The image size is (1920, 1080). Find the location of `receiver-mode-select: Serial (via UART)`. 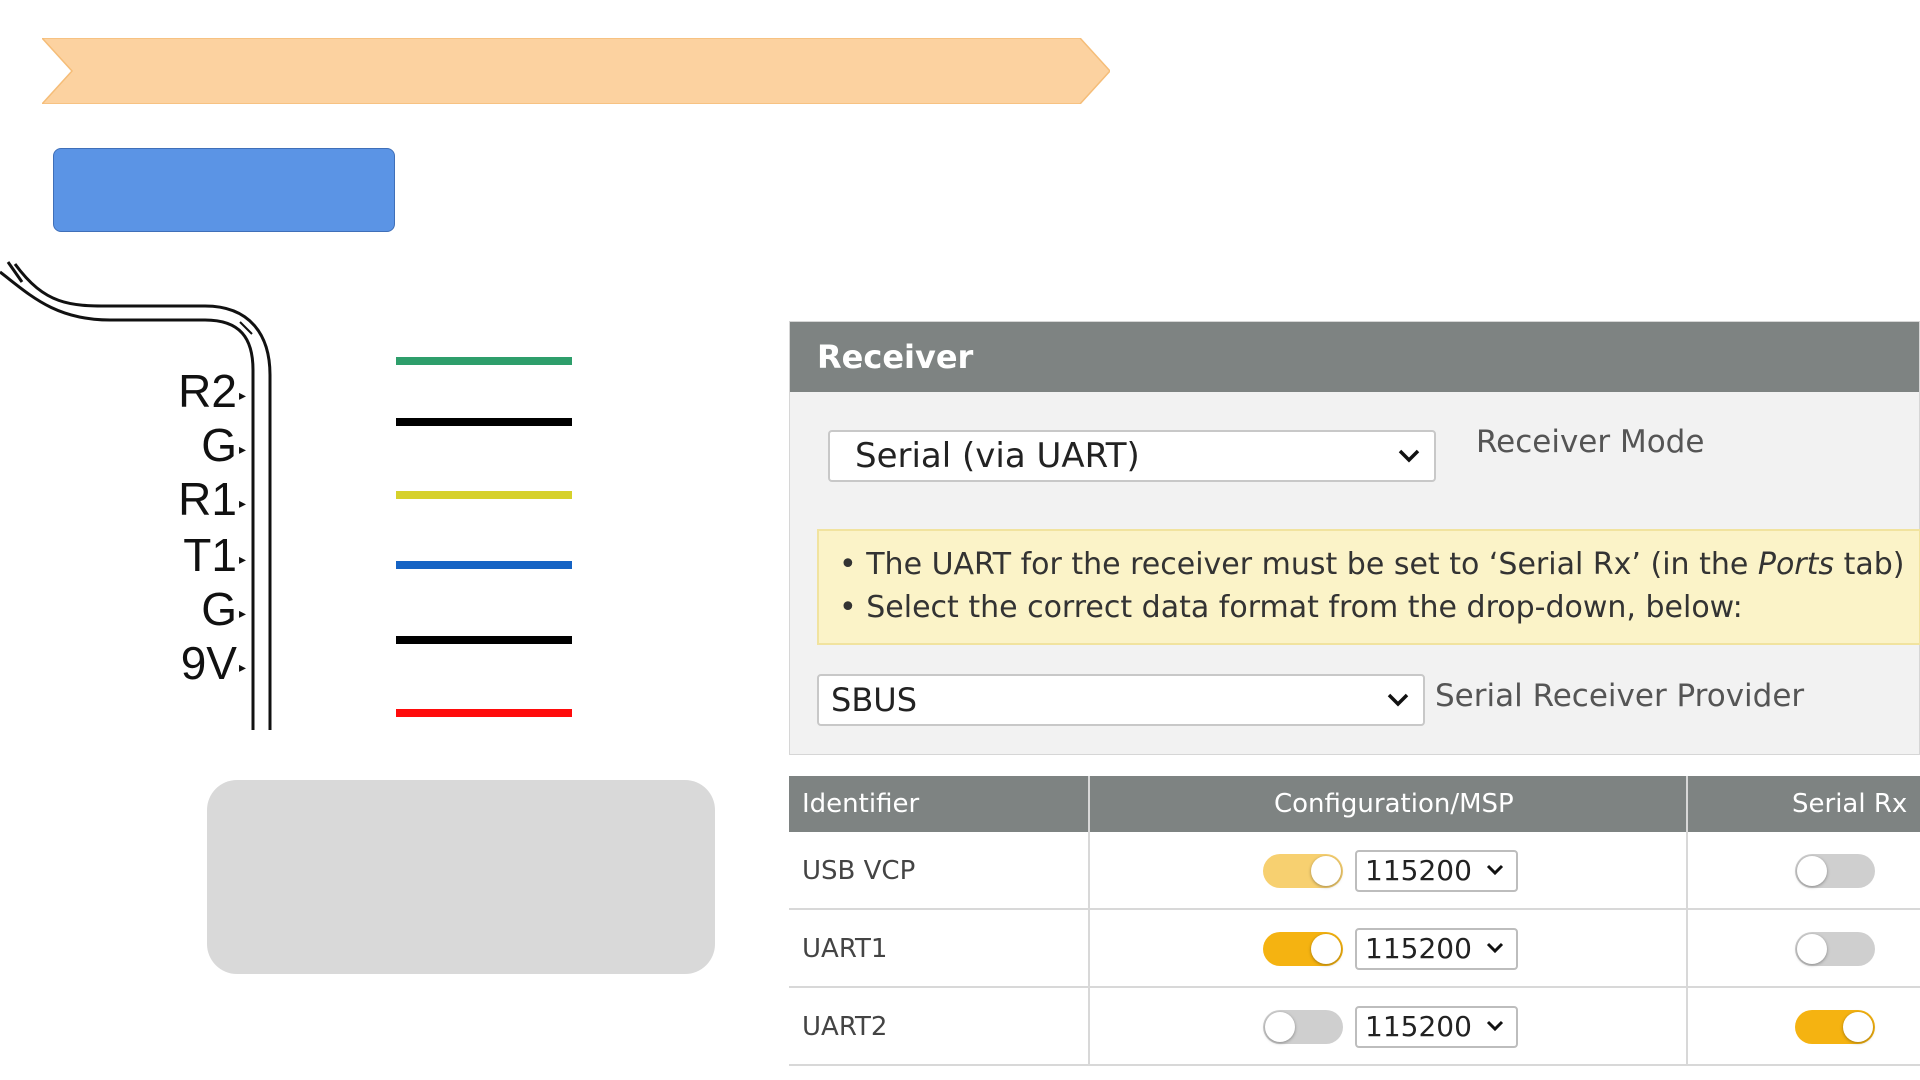

receiver-mode-select: Serial (via UART) is located at coordinates (1132, 456).